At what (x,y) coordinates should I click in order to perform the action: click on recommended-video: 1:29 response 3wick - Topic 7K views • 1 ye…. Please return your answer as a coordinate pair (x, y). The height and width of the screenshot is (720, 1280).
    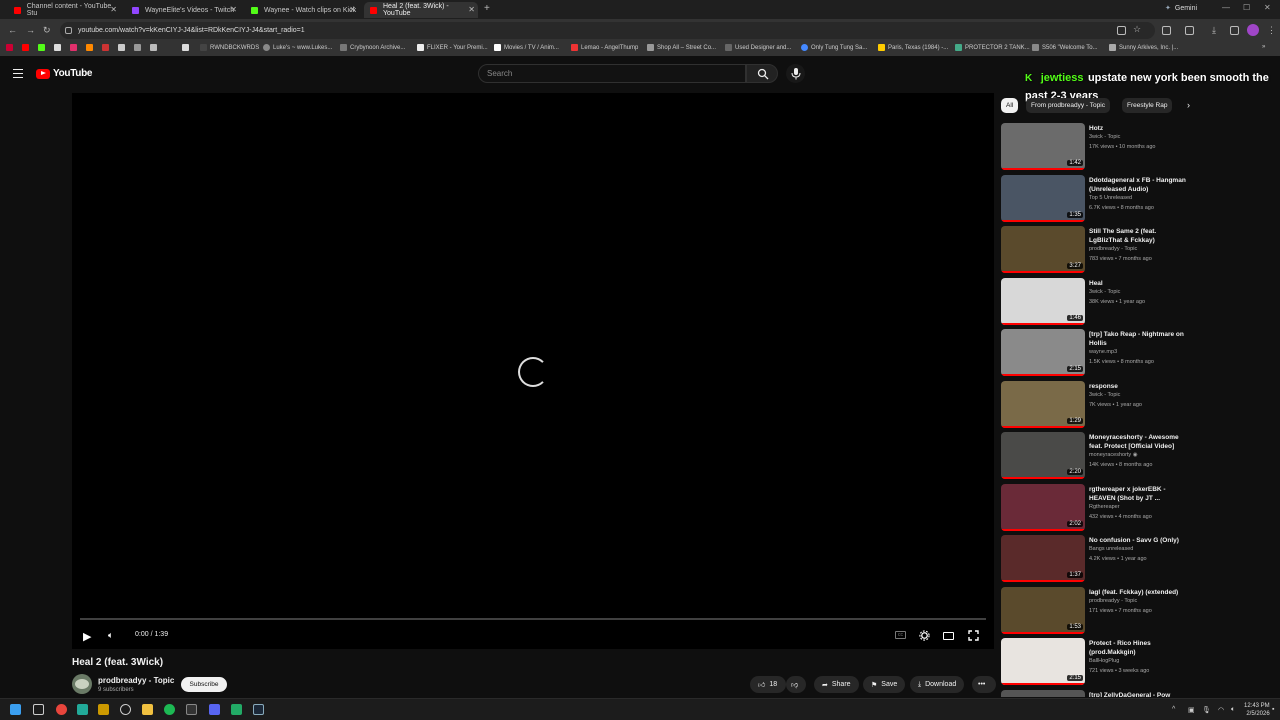
    Looking at the image, I should click on (1100, 405).